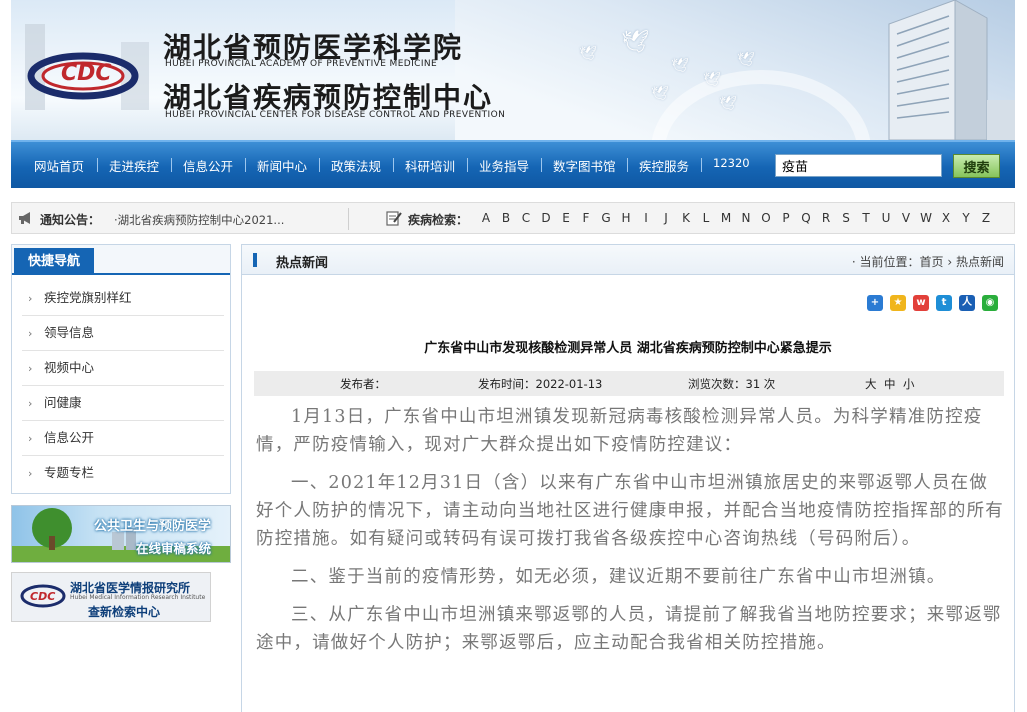  What do you see at coordinates (584, 165) in the screenshot?
I see `nav-digital-library: 数字图书馆` at bounding box center [584, 165].